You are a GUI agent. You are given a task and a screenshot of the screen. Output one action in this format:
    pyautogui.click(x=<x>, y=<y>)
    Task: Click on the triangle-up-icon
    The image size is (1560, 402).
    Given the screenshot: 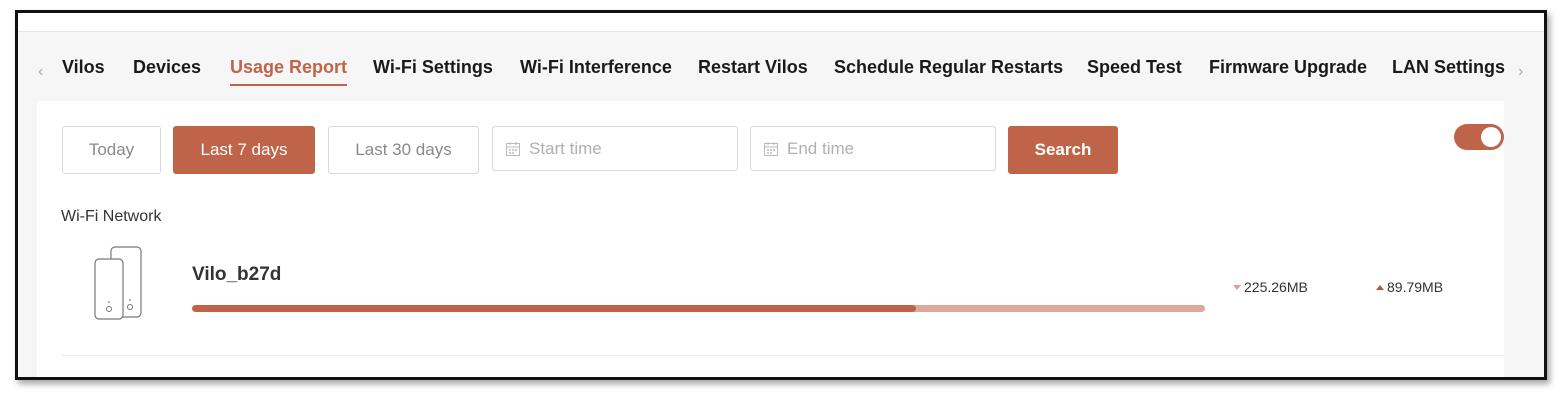 What is the action you would take?
    pyautogui.click(x=1380, y=287)
    